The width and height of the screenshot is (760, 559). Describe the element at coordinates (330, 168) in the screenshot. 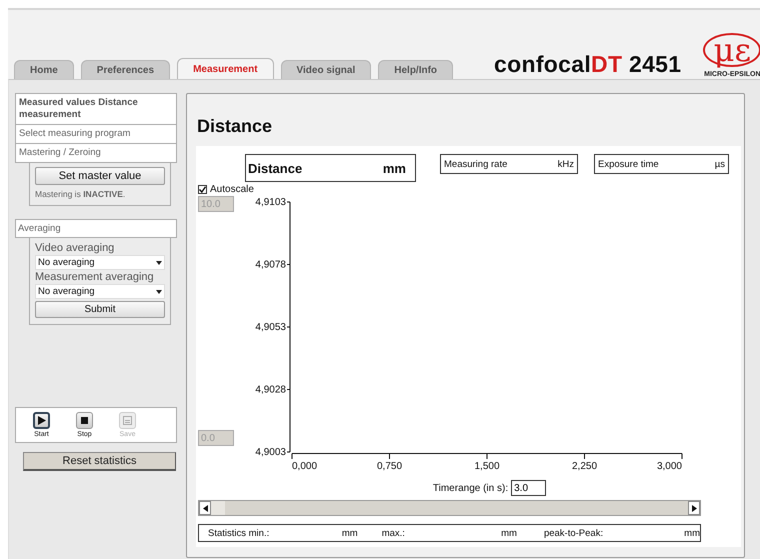

I see `readout-box: Distance mm` at that location.